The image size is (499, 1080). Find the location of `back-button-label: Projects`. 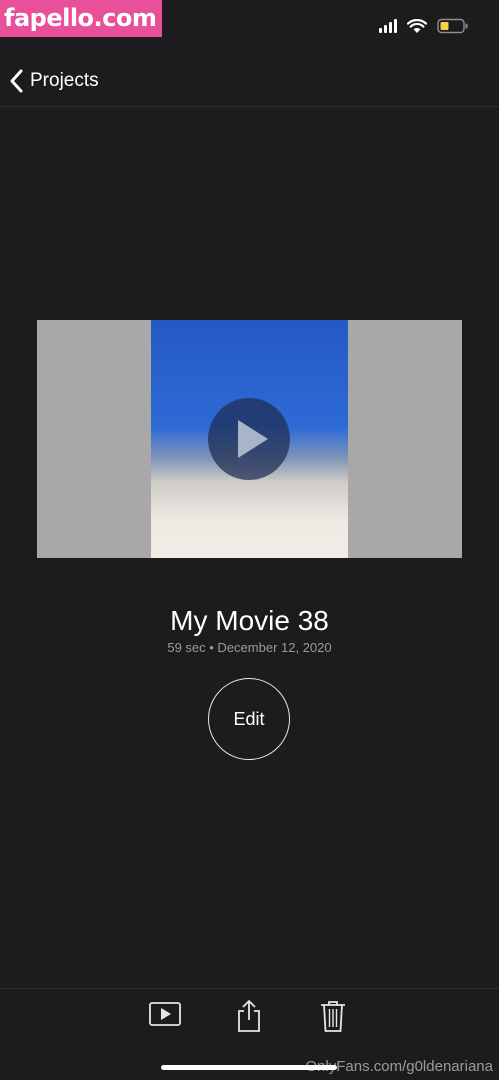

back-button-label: Projects is located at coordinates (64, 80).